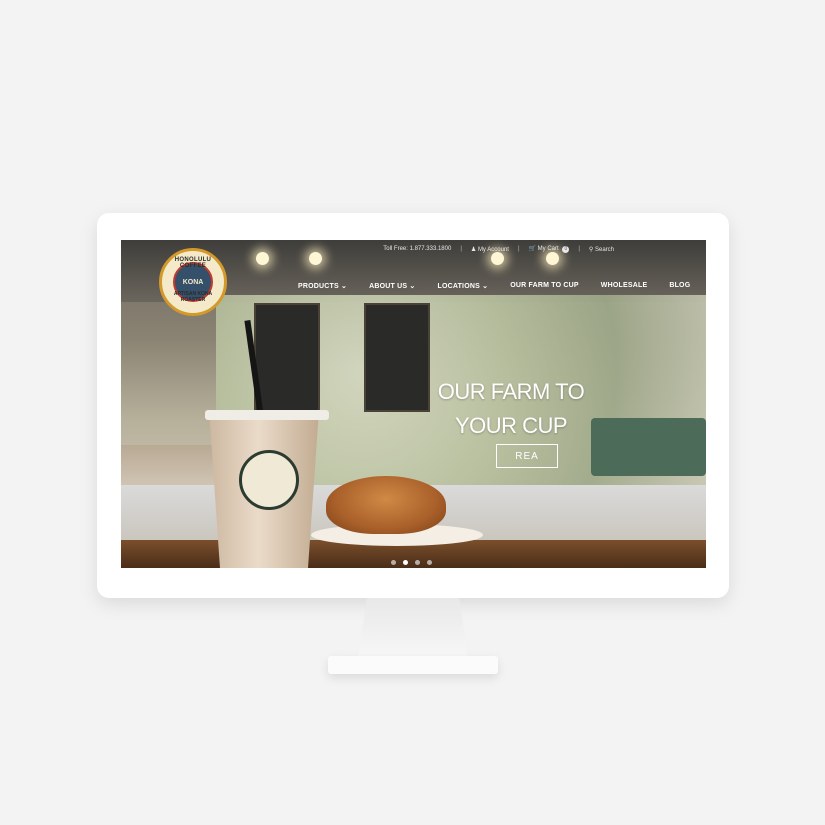 This screenshot has height=825, width=825. I want to click on nav-item-locations: LOCATIONS ⌄, so click(462, 286).